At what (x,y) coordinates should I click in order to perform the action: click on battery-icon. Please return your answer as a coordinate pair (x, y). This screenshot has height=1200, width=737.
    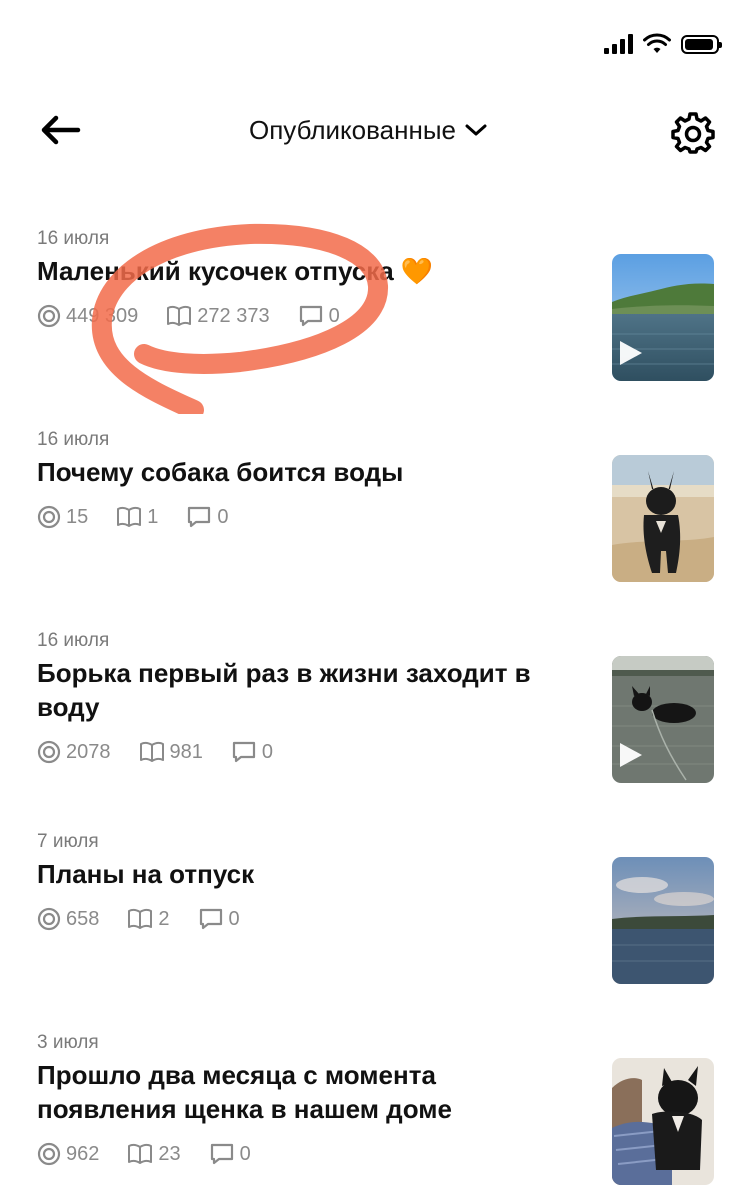
    Looking at the image, I should click on (701, 44).